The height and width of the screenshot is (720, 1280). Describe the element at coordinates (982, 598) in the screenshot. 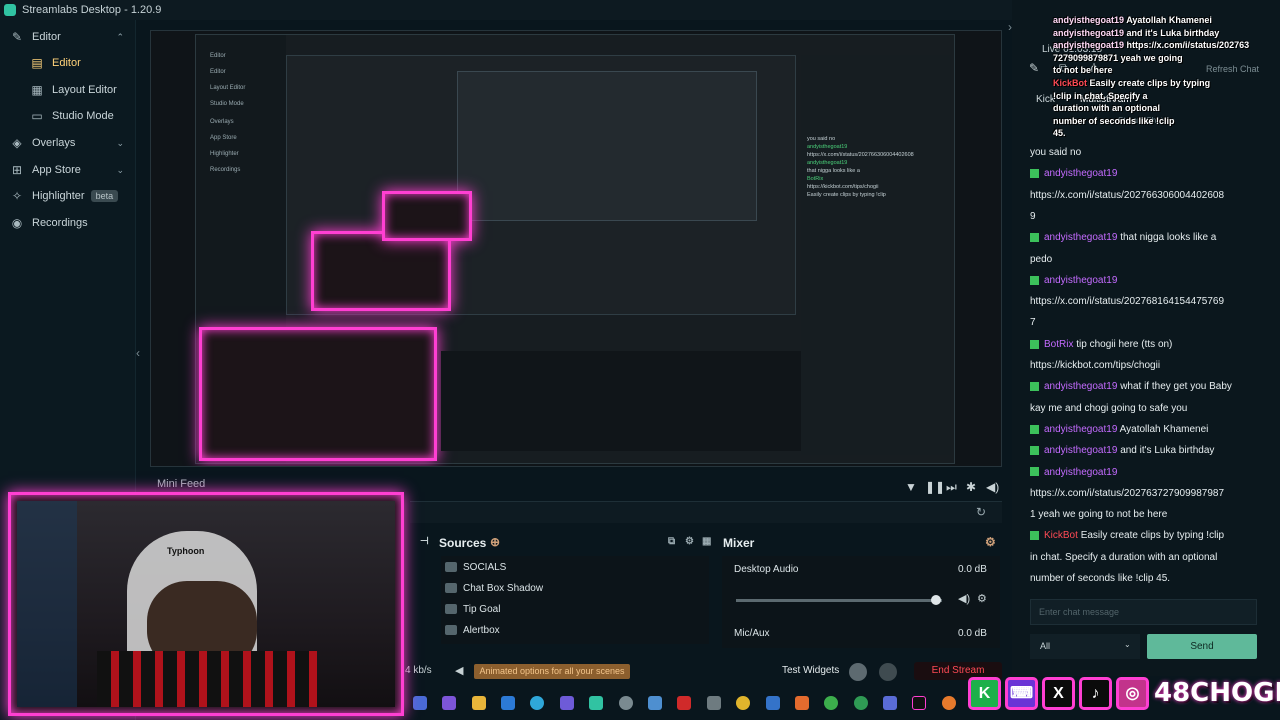

I see `channel-settings-icon: ⚙` at that location.